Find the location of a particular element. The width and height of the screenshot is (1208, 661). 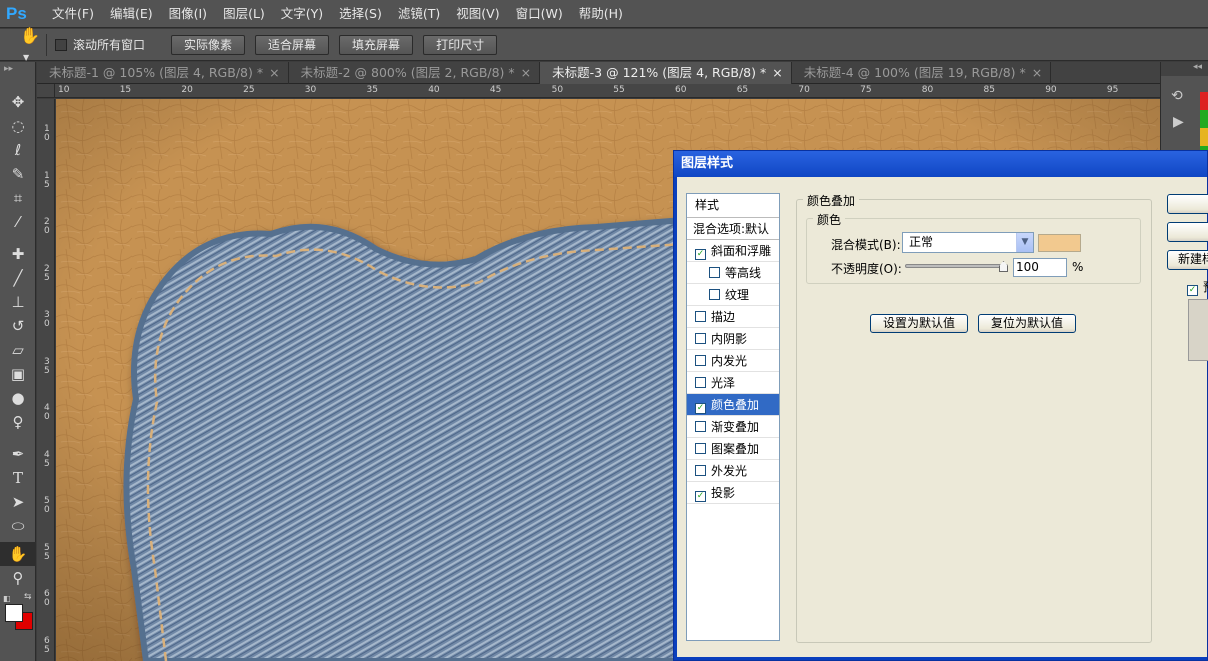

menu-image: 图像(I) is located at coordinates (188, 14).